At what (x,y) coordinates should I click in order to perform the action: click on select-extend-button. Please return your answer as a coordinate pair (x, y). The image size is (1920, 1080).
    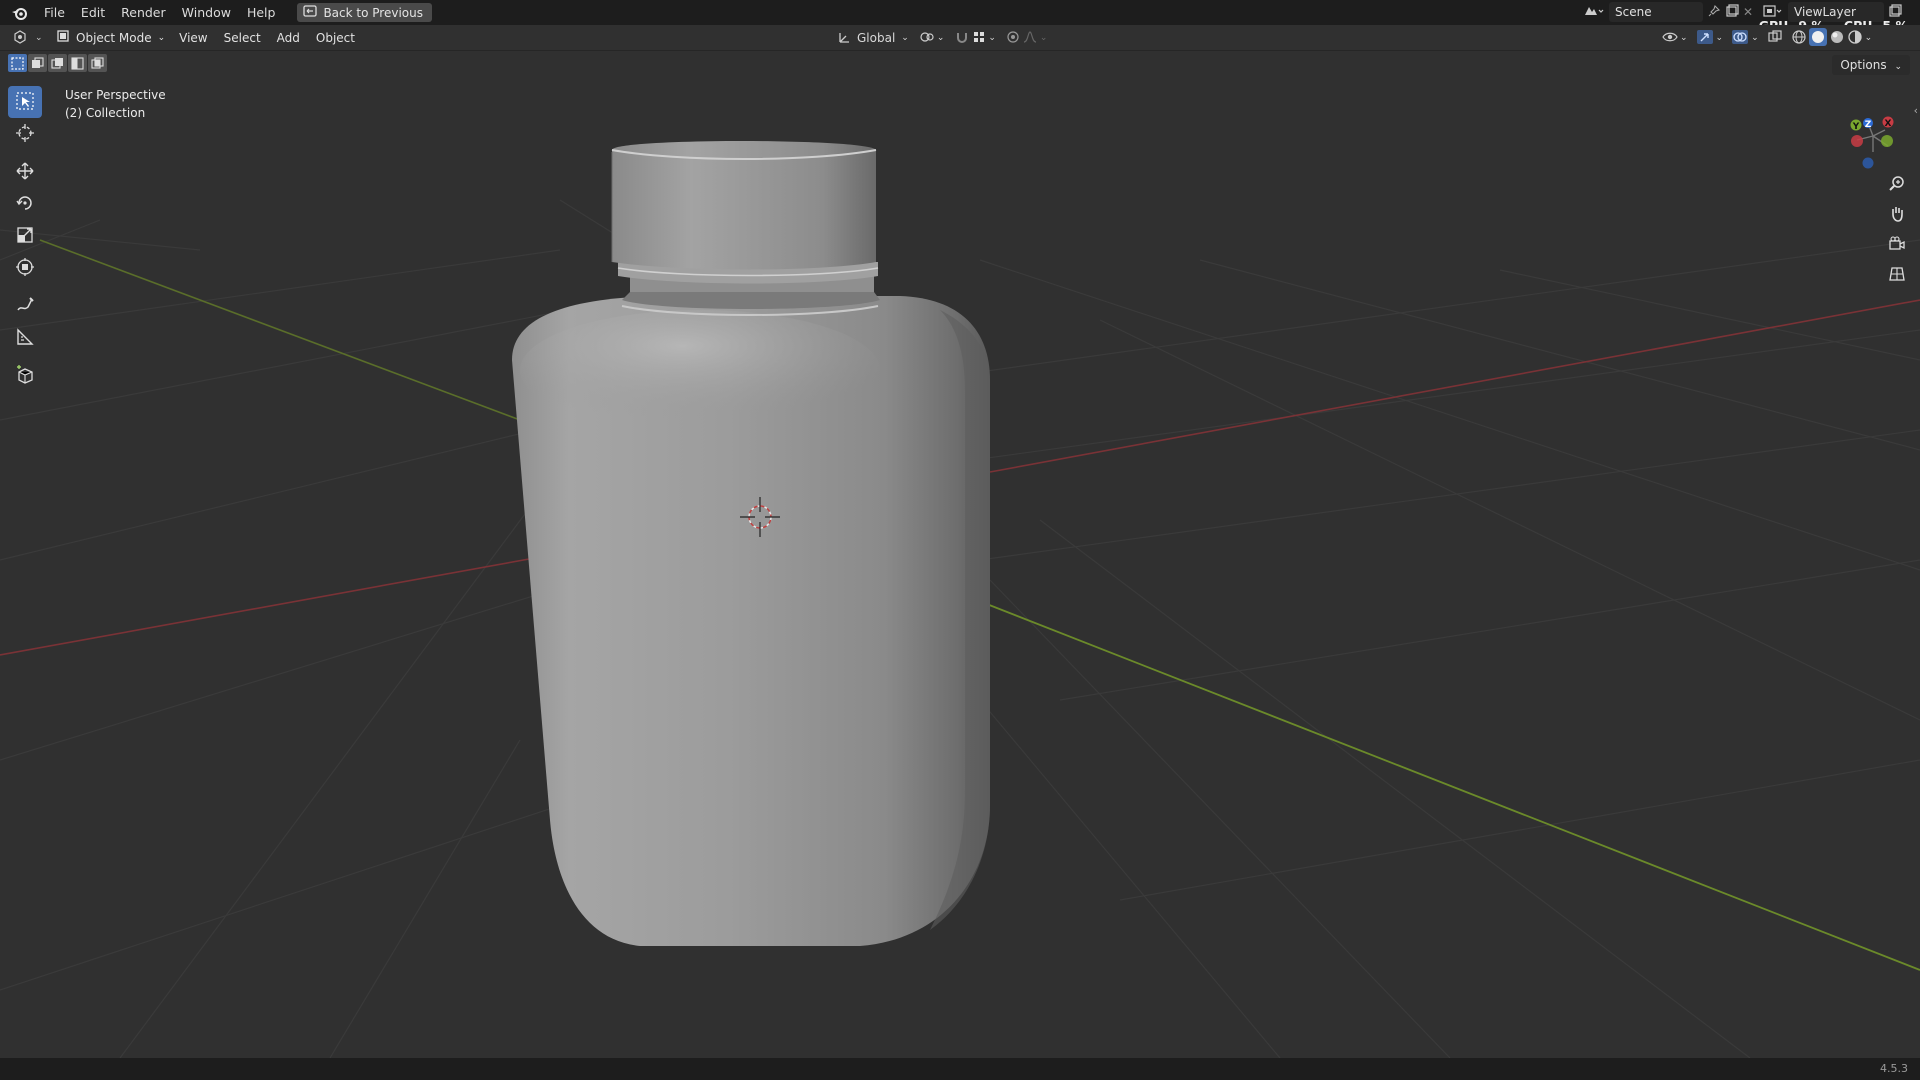
    Looking at the image, I should click on (37, 63).